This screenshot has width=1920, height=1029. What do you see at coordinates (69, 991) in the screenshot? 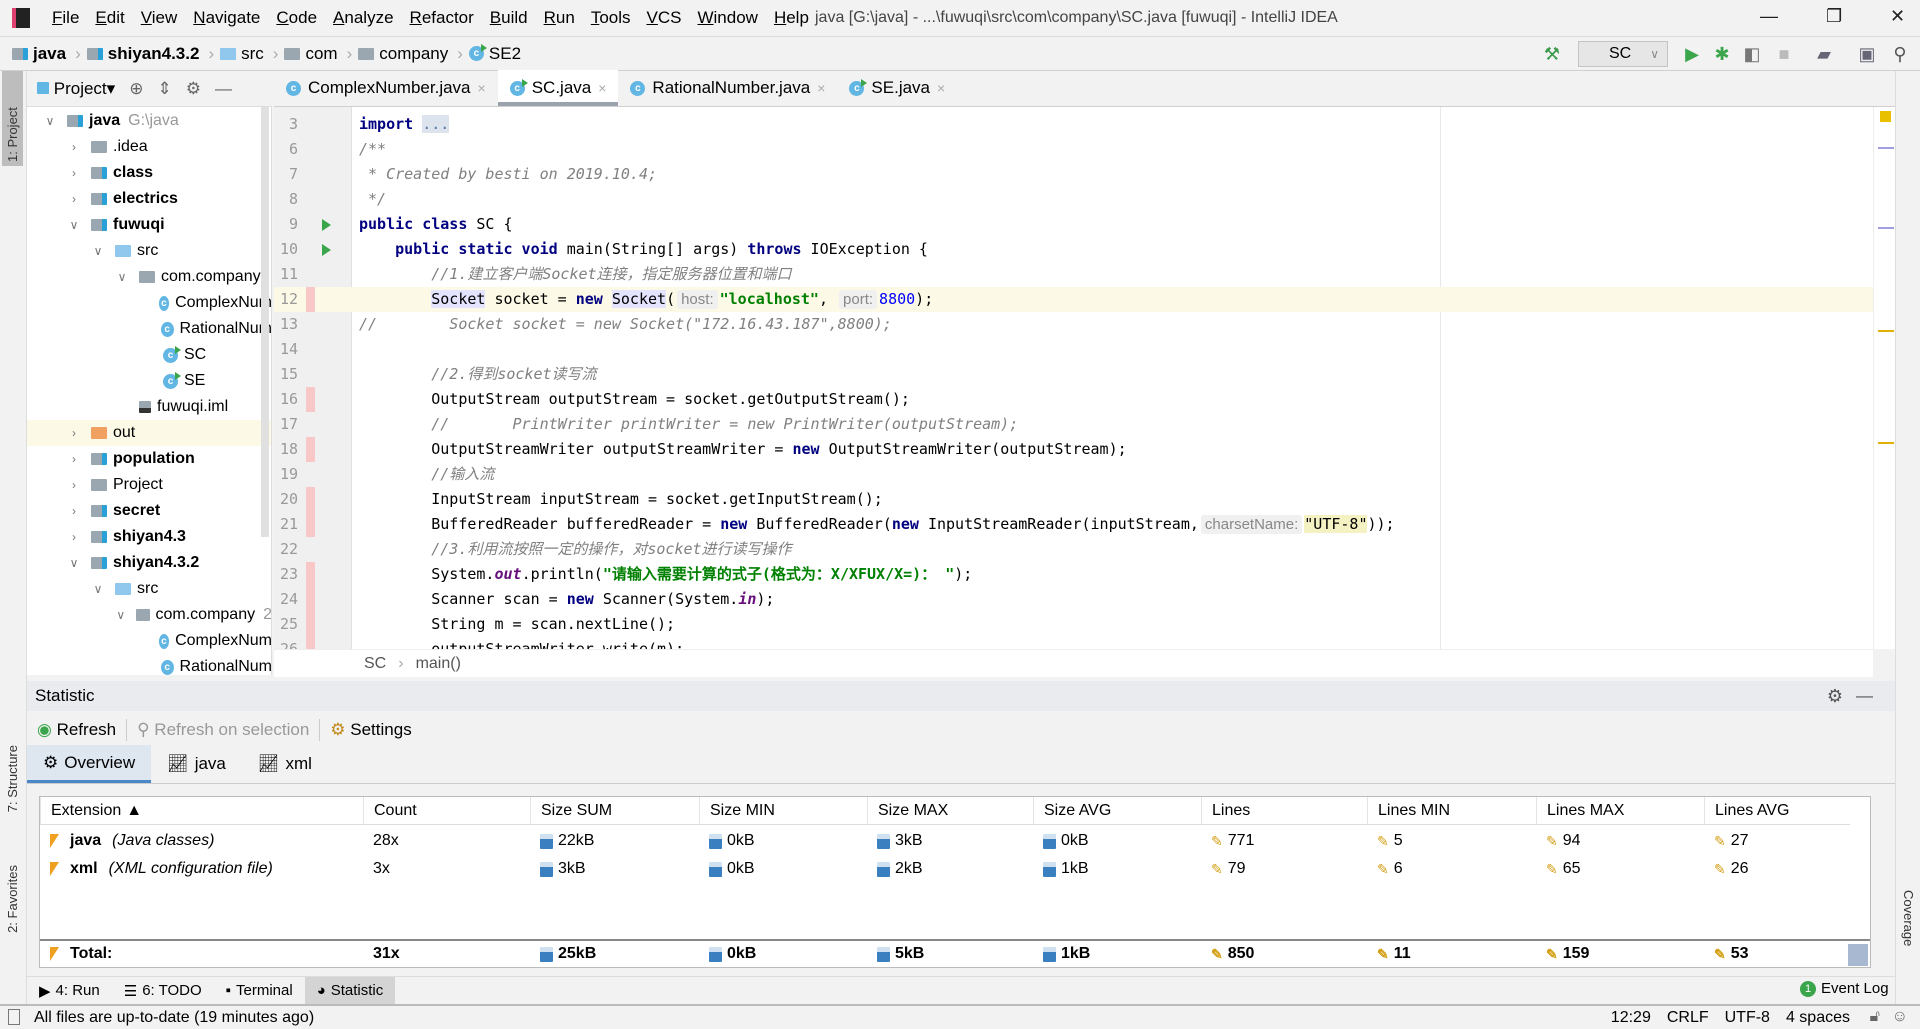
I see `bottom-tab-run: ▶ 4: Run` at bounding box center [69, 991].